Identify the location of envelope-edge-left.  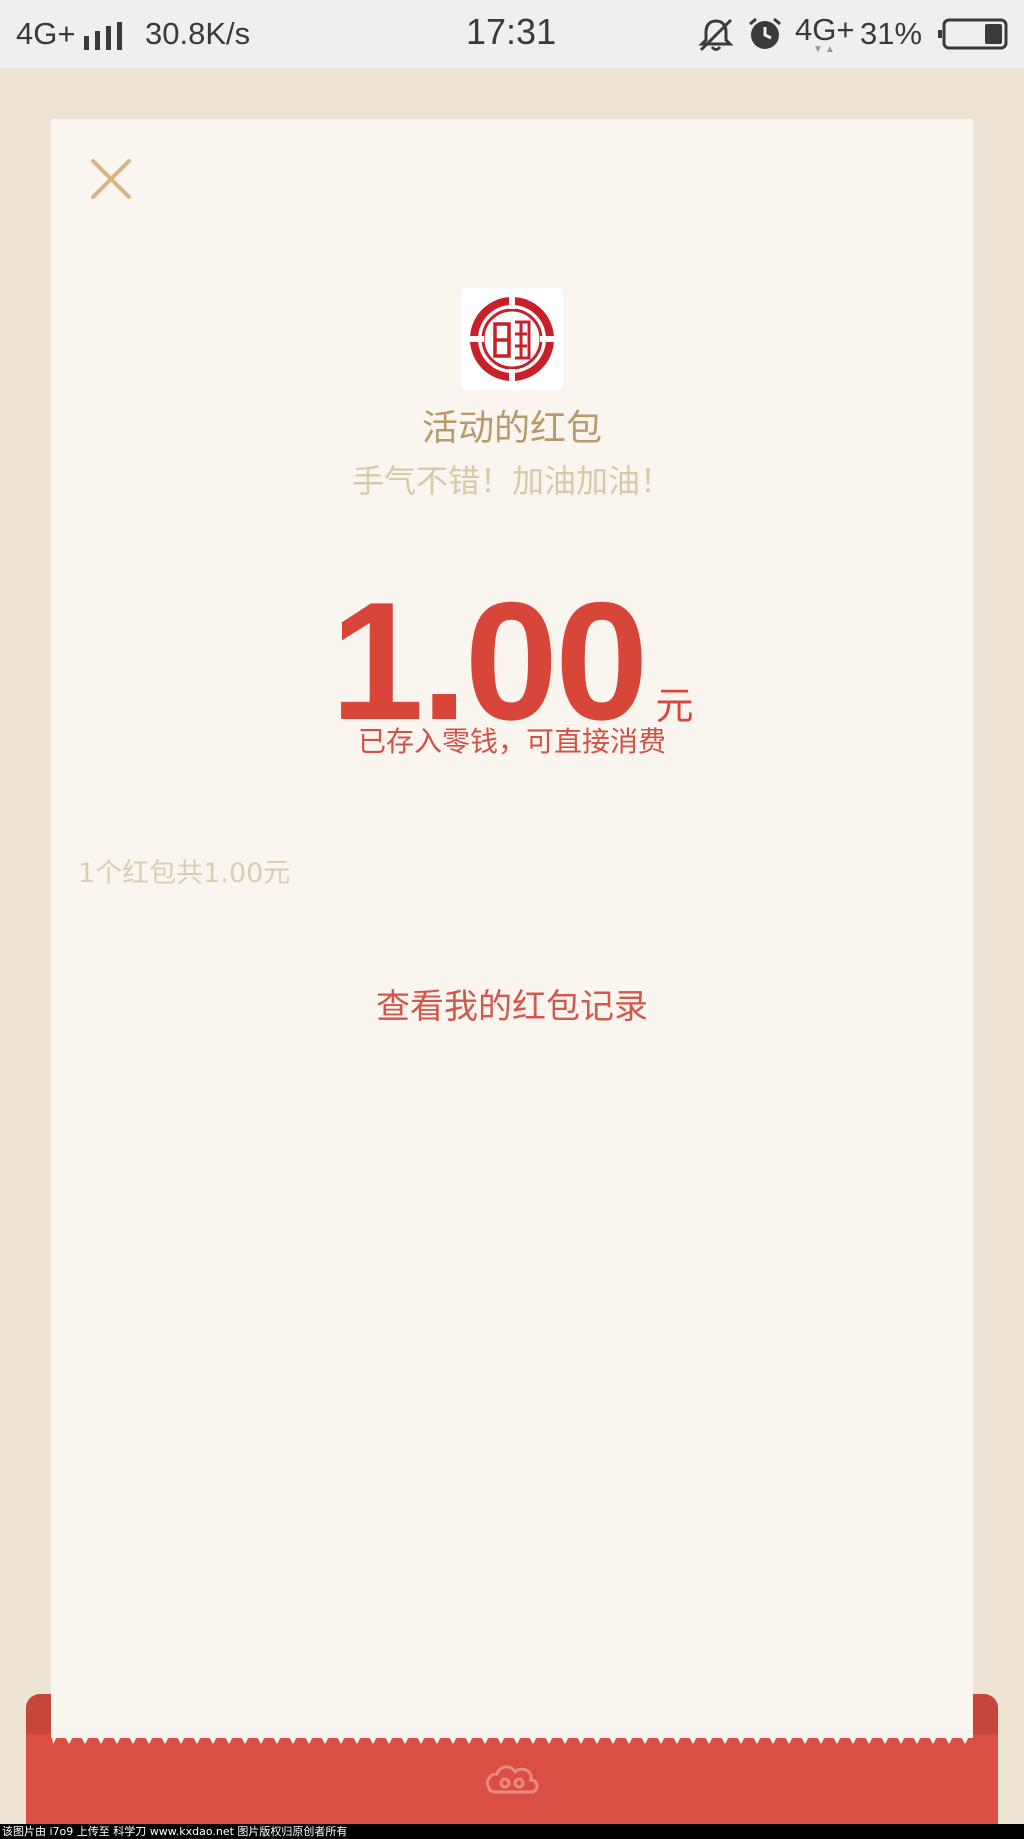
(38, 1714).